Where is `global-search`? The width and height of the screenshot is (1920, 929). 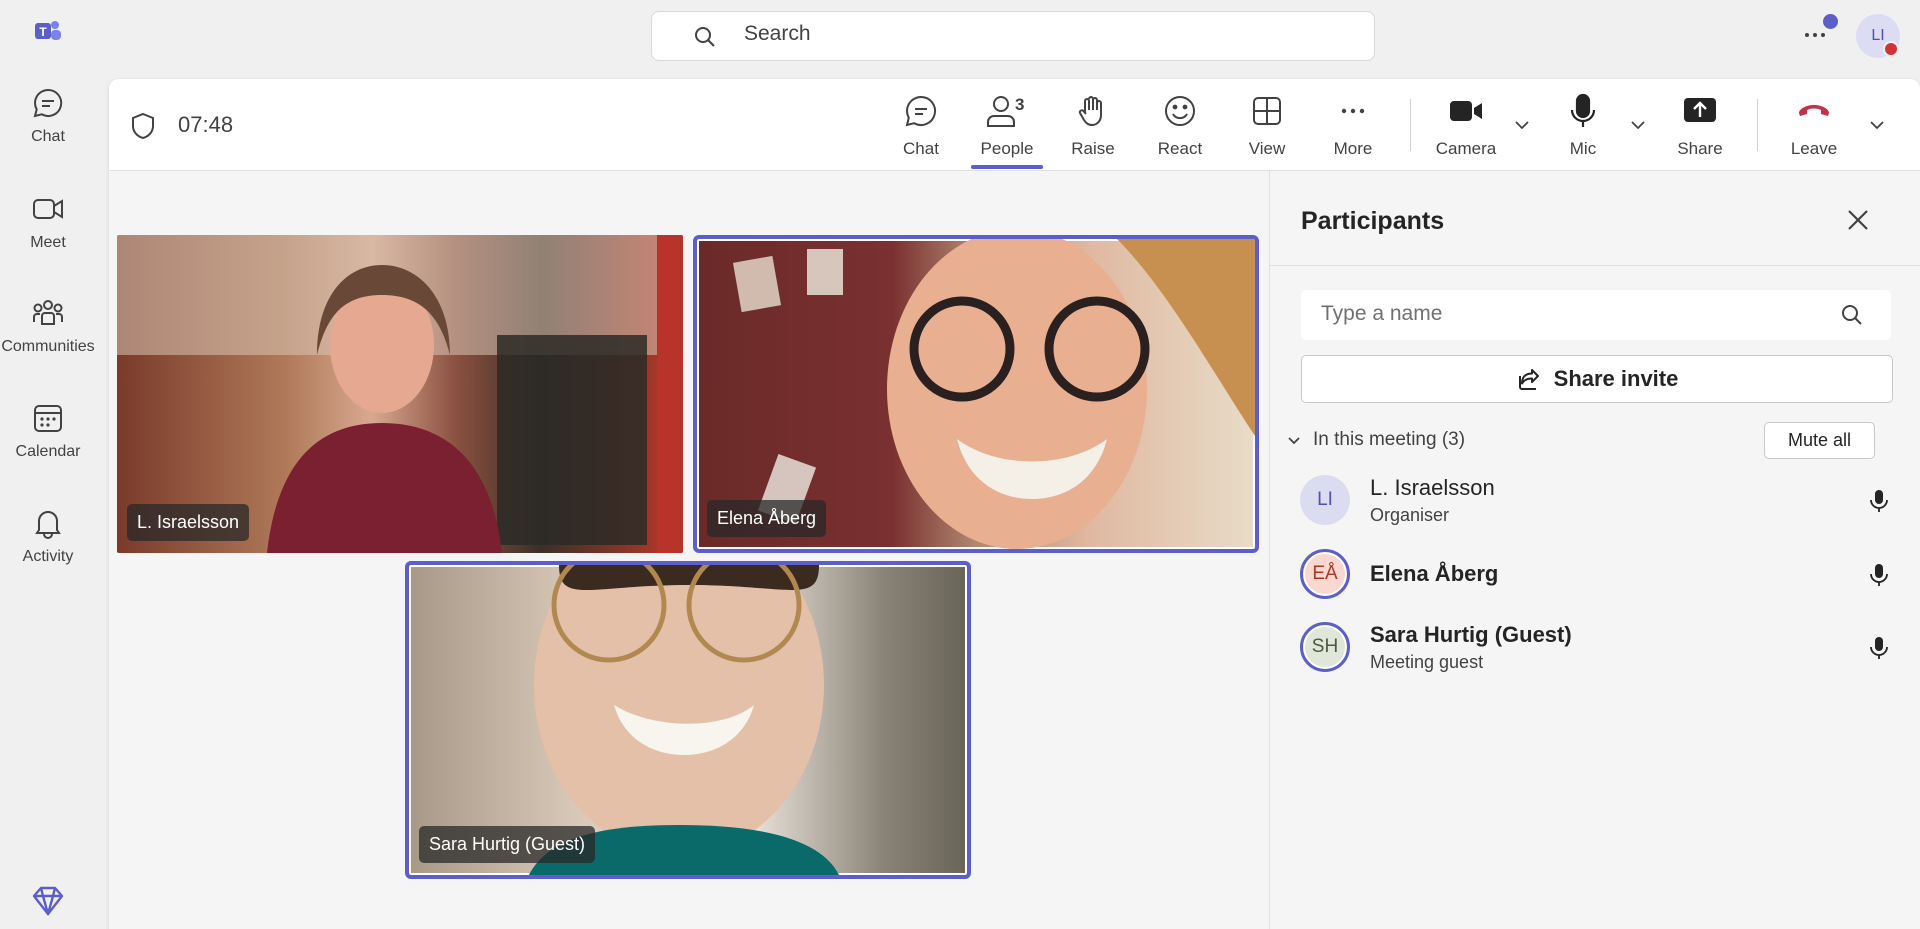
global-search is located at coordinates (1013, 36).